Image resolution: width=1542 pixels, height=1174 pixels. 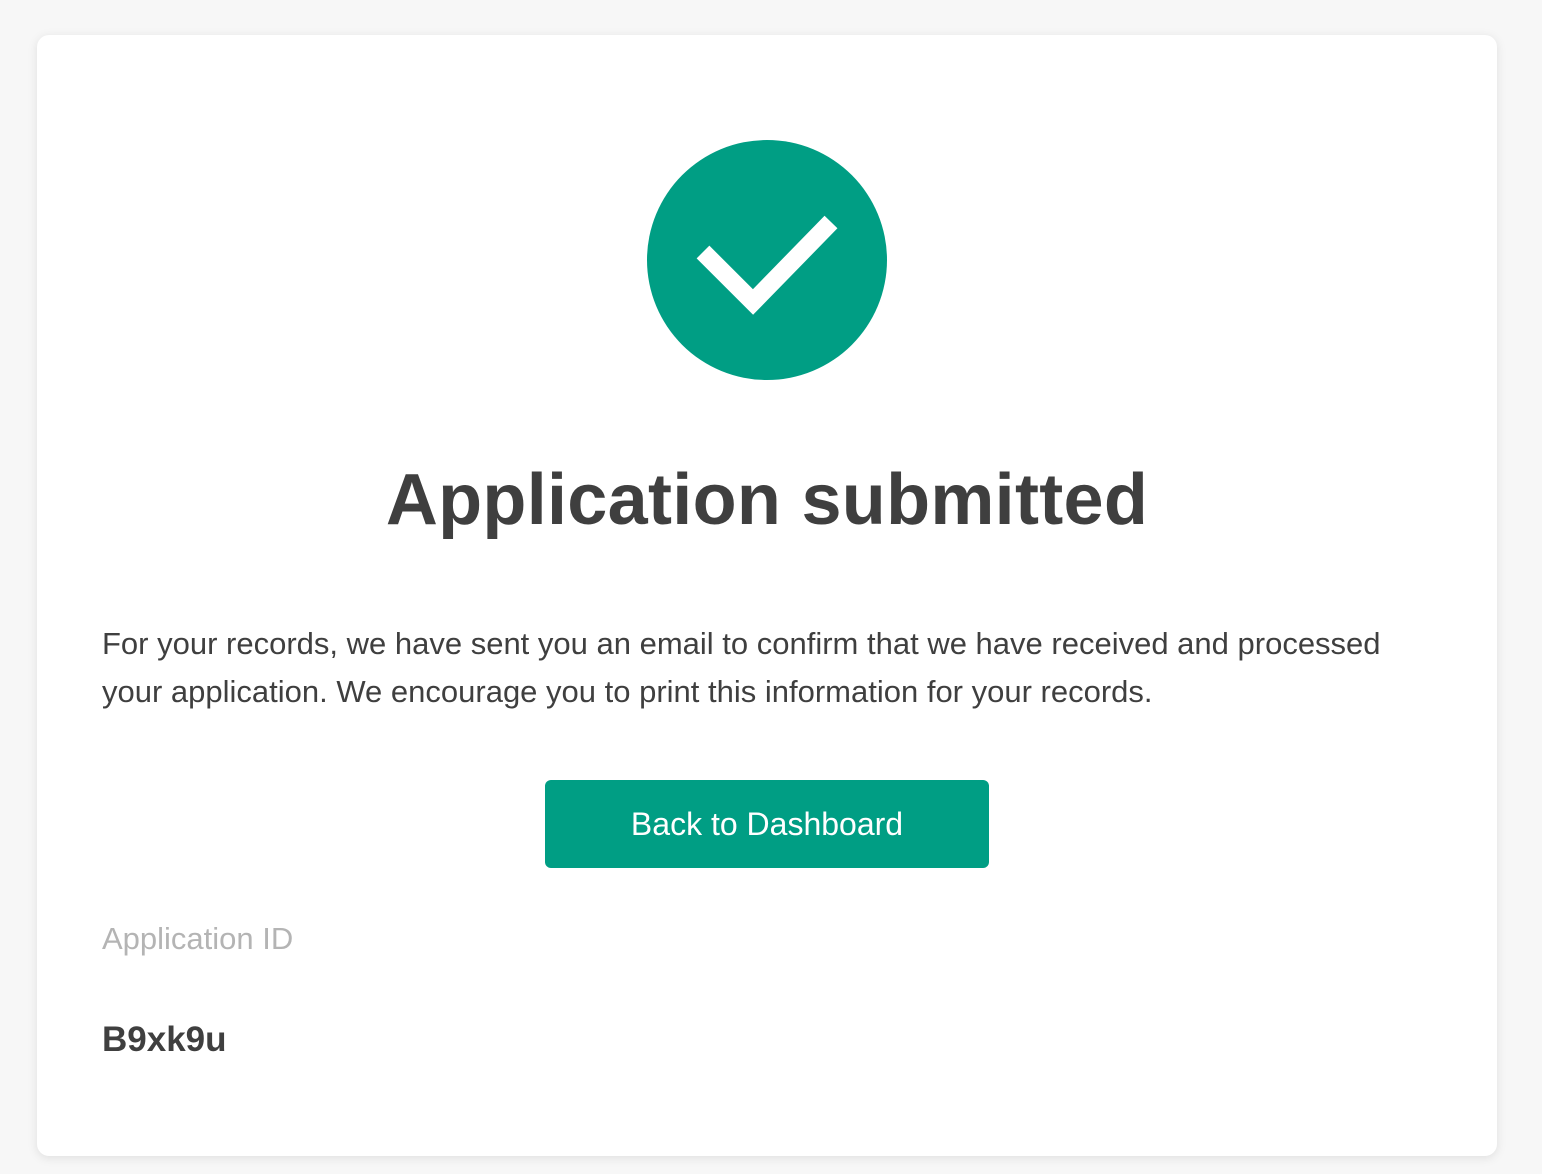 I want to click on checkmark-circle-icon, so click(x=767, y=260).